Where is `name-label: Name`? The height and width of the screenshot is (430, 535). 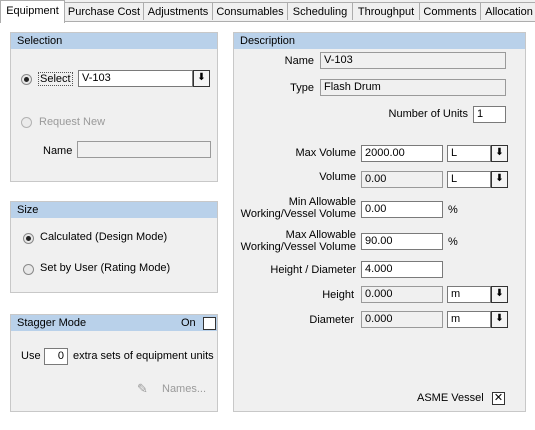
name-label: Name is located at coordinates (58, 151).